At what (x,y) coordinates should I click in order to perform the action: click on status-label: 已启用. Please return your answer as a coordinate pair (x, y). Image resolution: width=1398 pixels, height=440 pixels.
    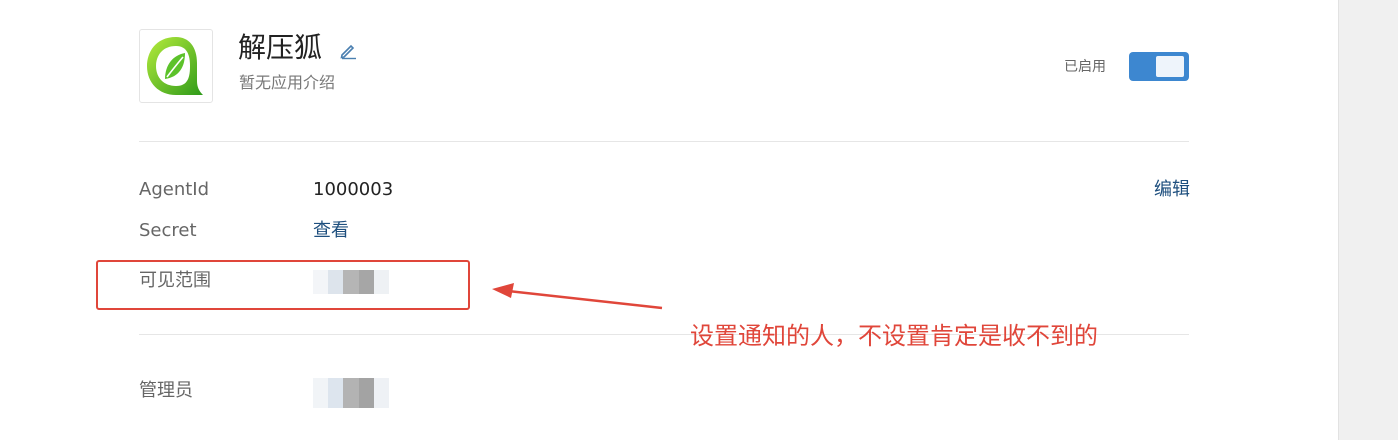
    Looking at the image, I should click on (1085, 67).